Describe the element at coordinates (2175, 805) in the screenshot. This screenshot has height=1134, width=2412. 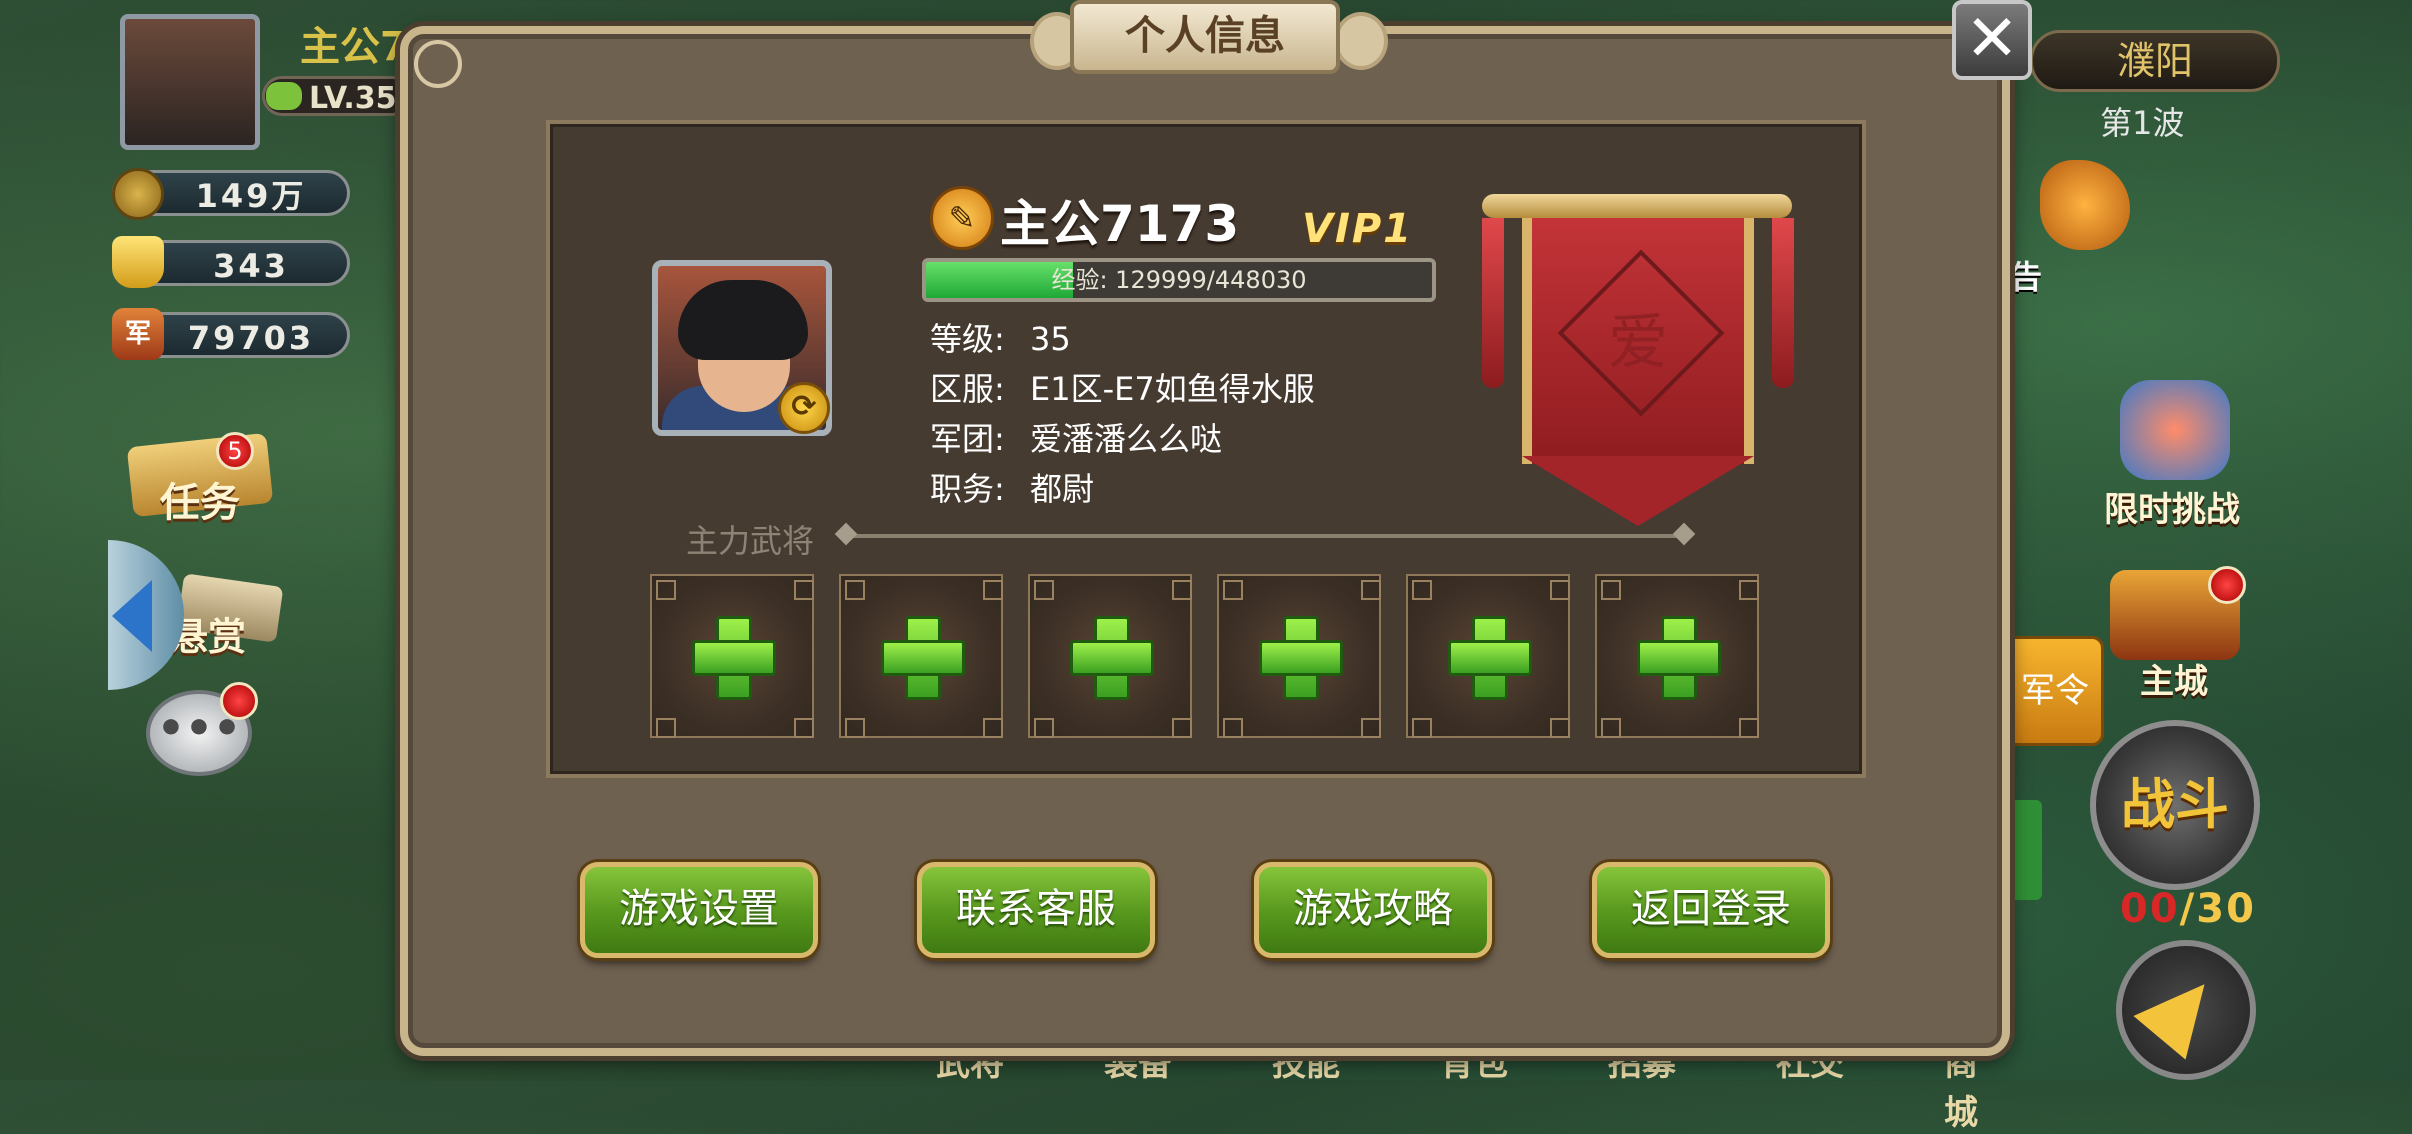
I see `battle-button: 战斗` at that location.